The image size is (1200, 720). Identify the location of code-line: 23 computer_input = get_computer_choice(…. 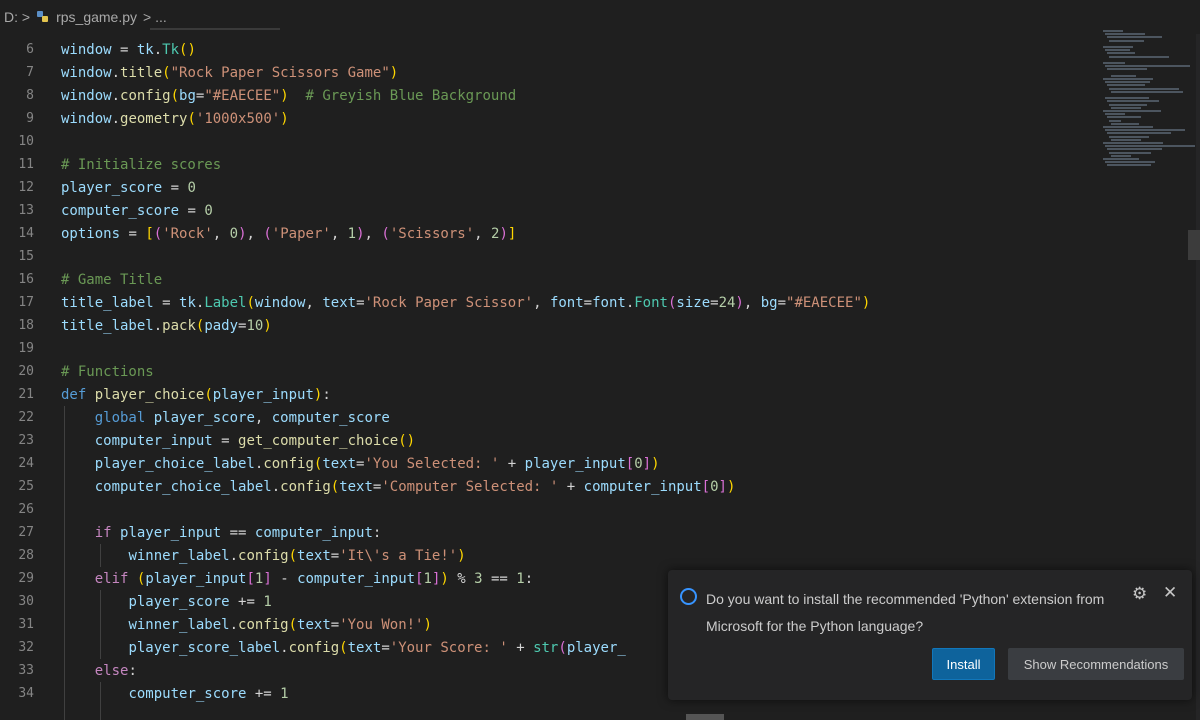
(550, 440).